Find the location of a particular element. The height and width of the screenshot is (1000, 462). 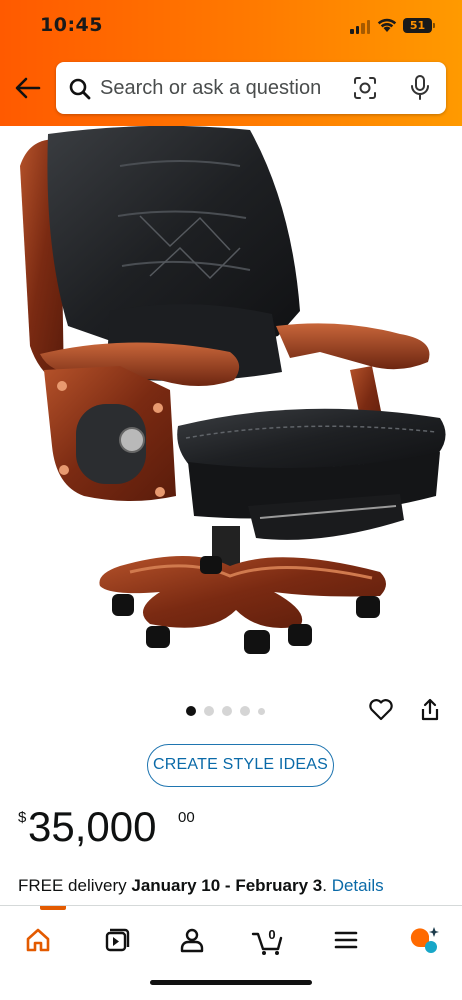

battery-icon: 51 is located at coordinates (419, 25).